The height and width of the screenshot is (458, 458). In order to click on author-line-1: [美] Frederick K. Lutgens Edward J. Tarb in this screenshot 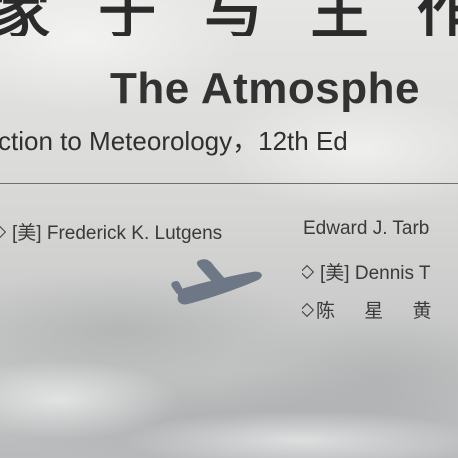, I will do `click(229, 233)`.